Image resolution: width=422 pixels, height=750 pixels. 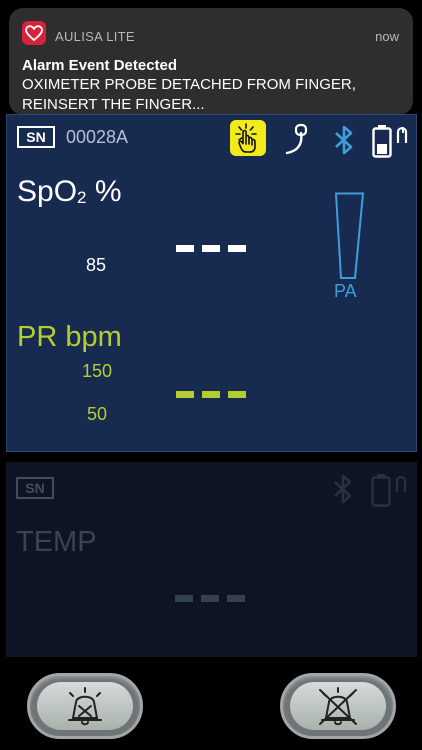 I want to click on spo2-label-unit: %, so click(x=104, y=191).